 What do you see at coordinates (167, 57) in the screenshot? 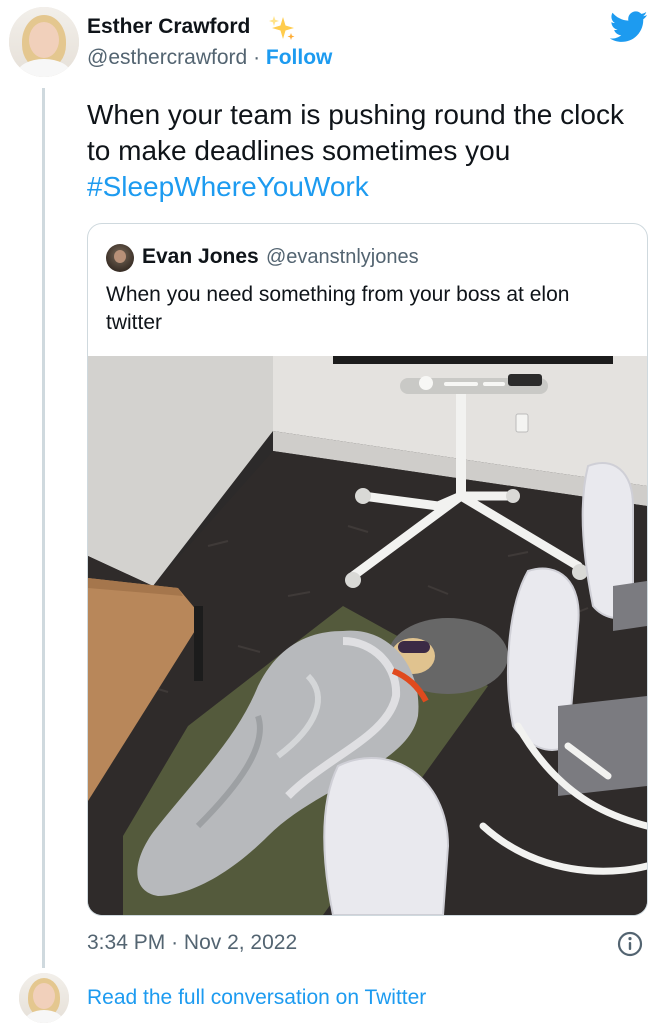
I see `author-handle: @esthercrawford` at bounding box center [167, 57].